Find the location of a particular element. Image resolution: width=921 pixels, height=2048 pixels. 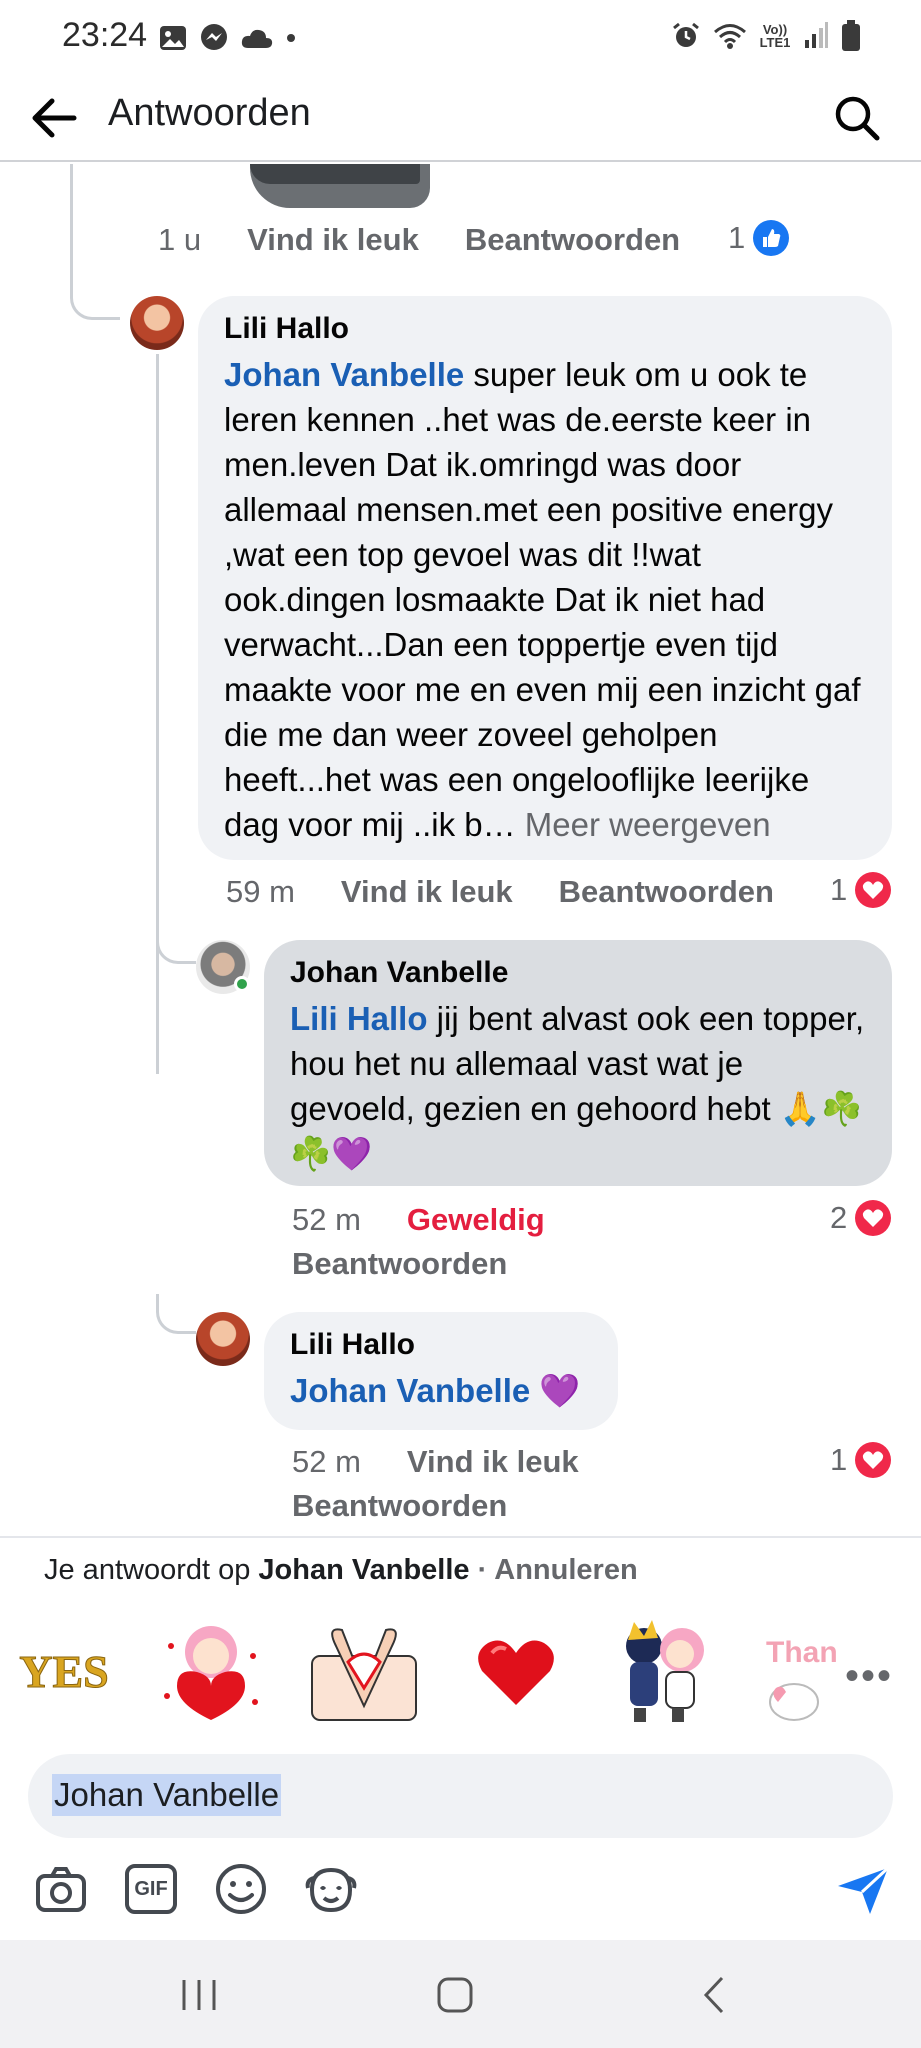

home-icon is located at coordinates (455, 1995).